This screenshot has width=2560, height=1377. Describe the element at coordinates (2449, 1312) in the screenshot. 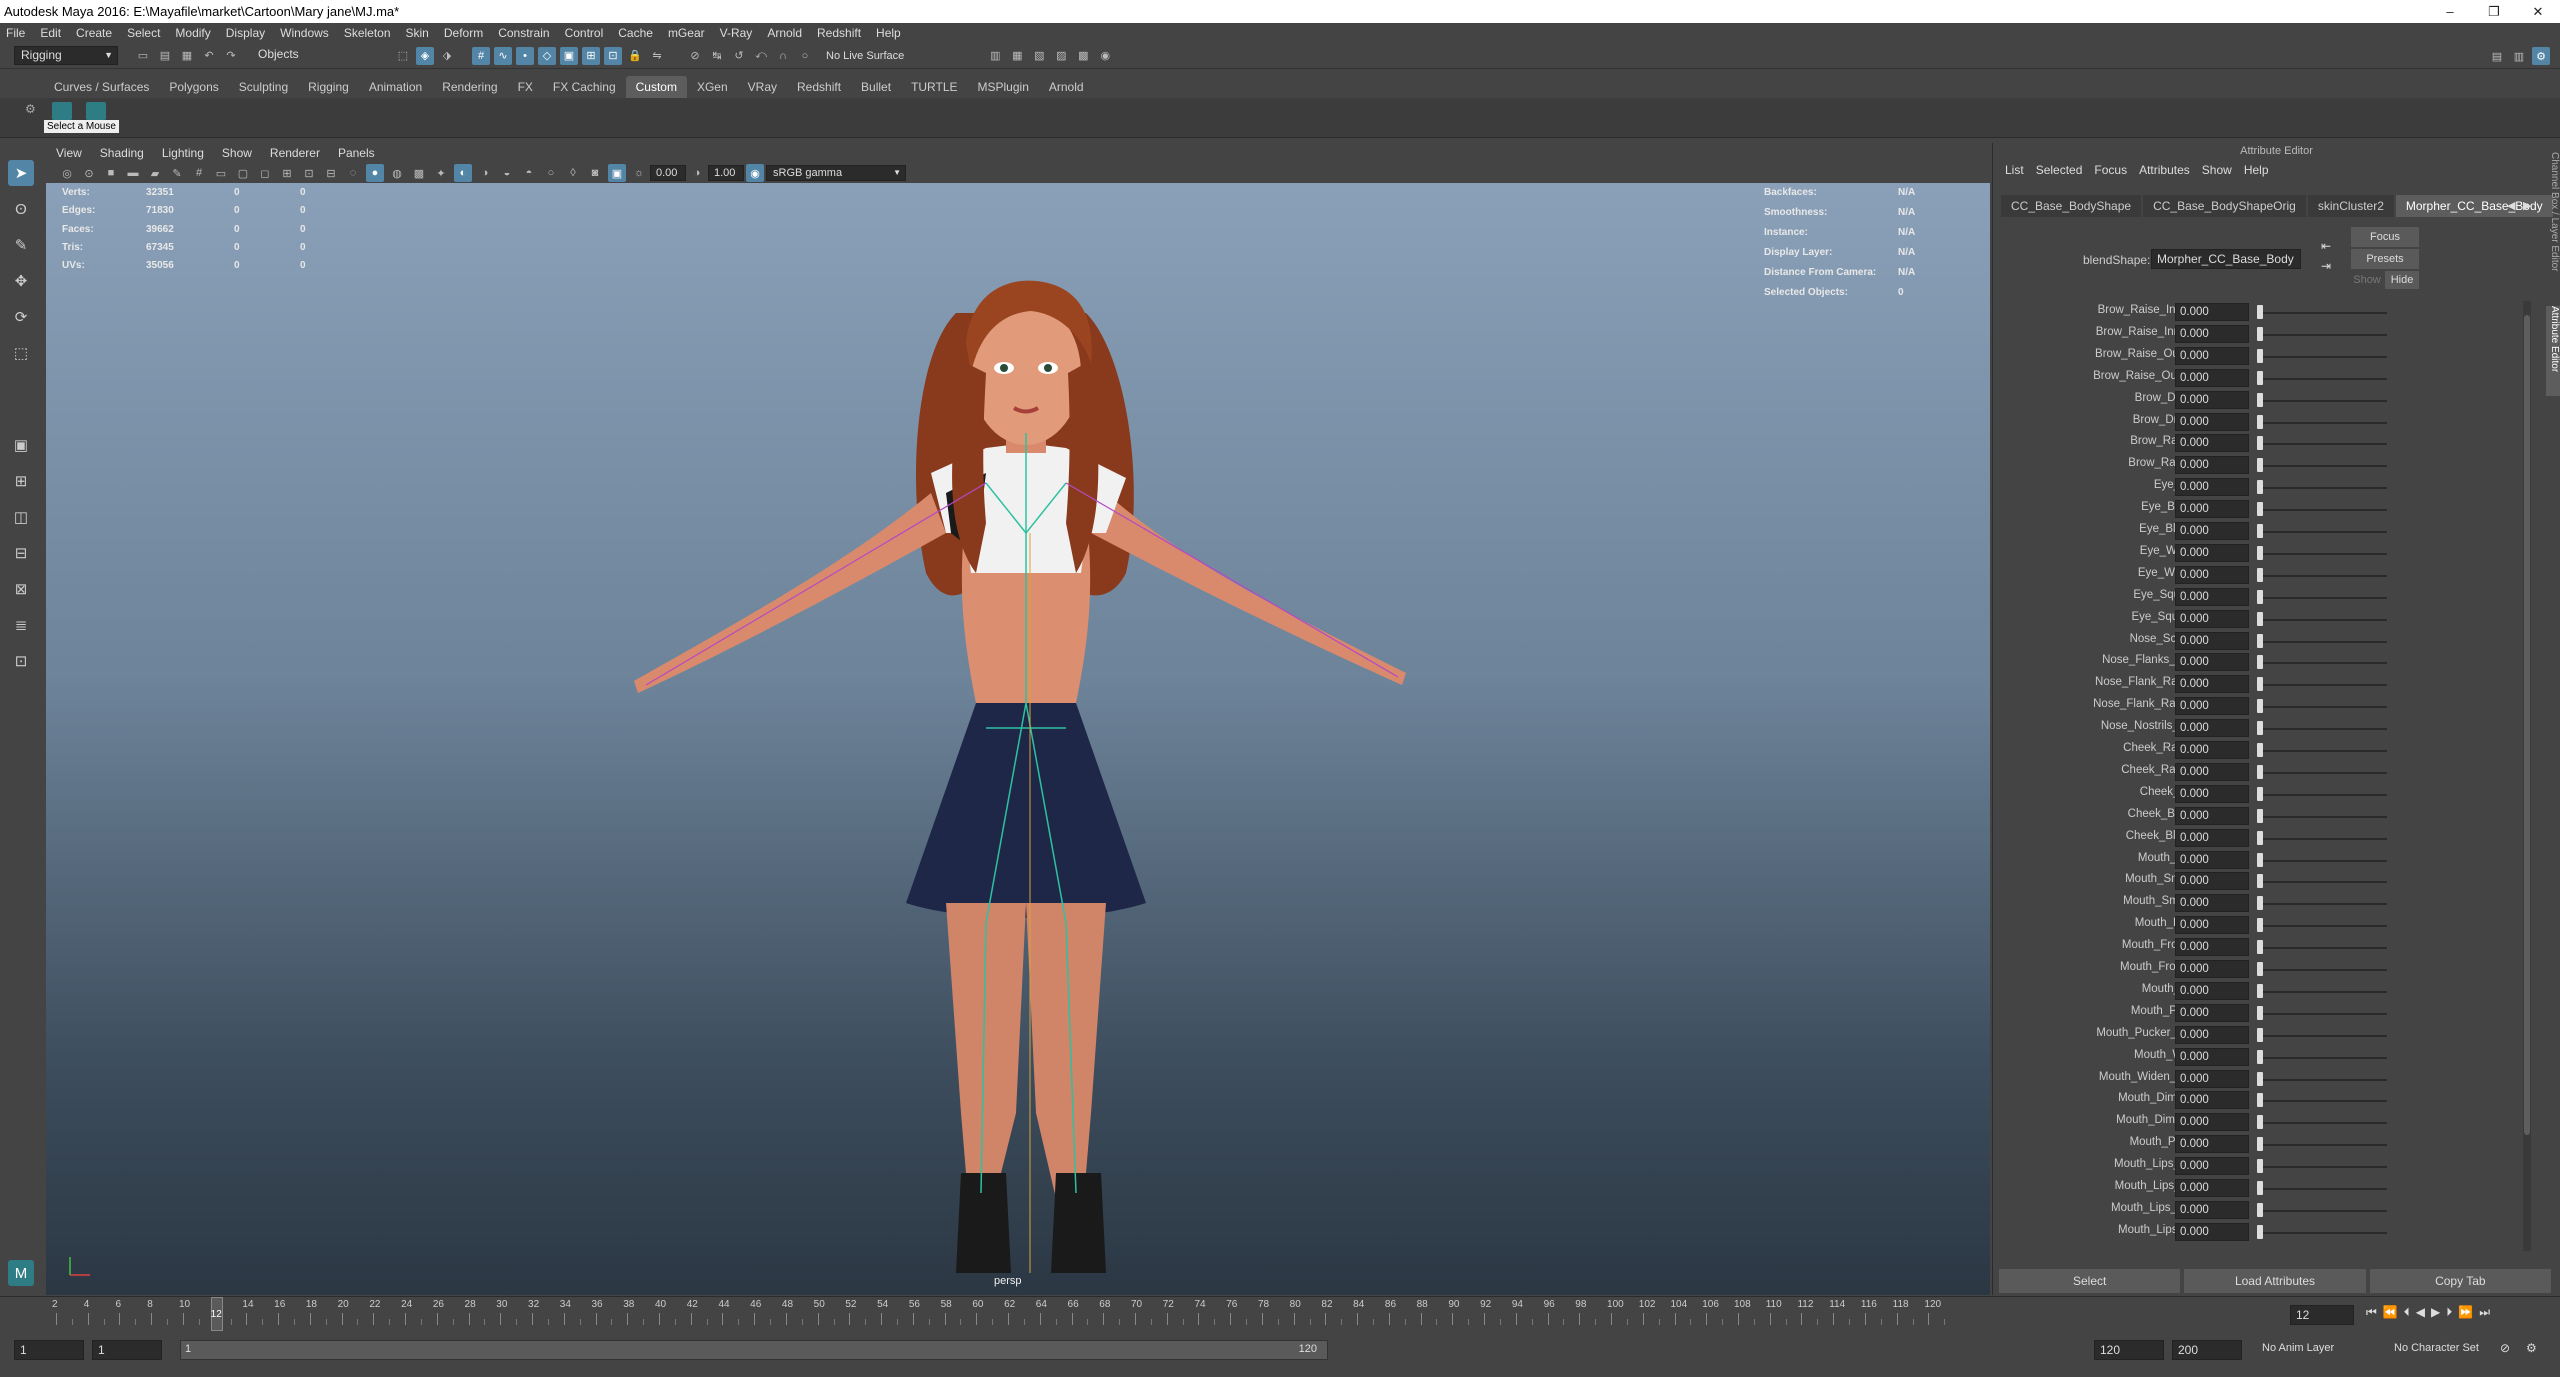

I see `step-forward-frame-icon: ⏵` at that location.